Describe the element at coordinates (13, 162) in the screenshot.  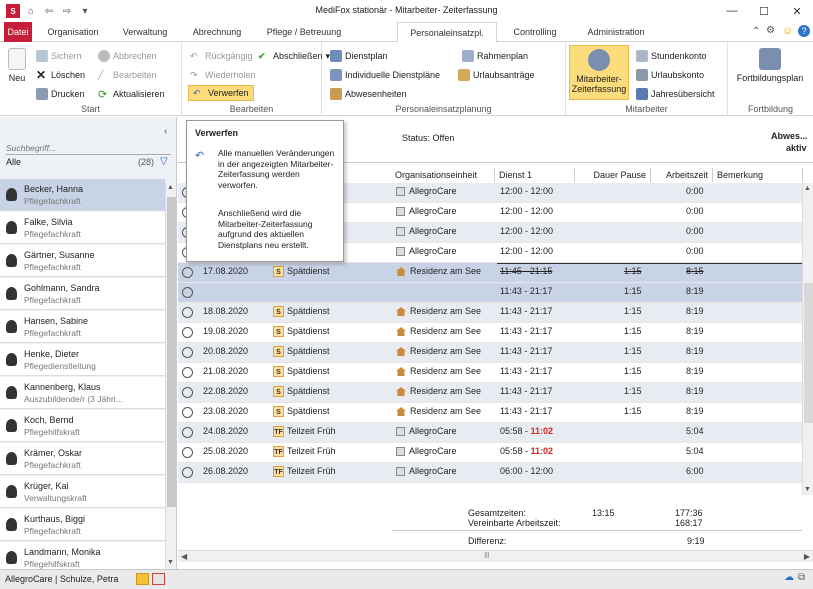
I see `filter-select: Alle` at that location.